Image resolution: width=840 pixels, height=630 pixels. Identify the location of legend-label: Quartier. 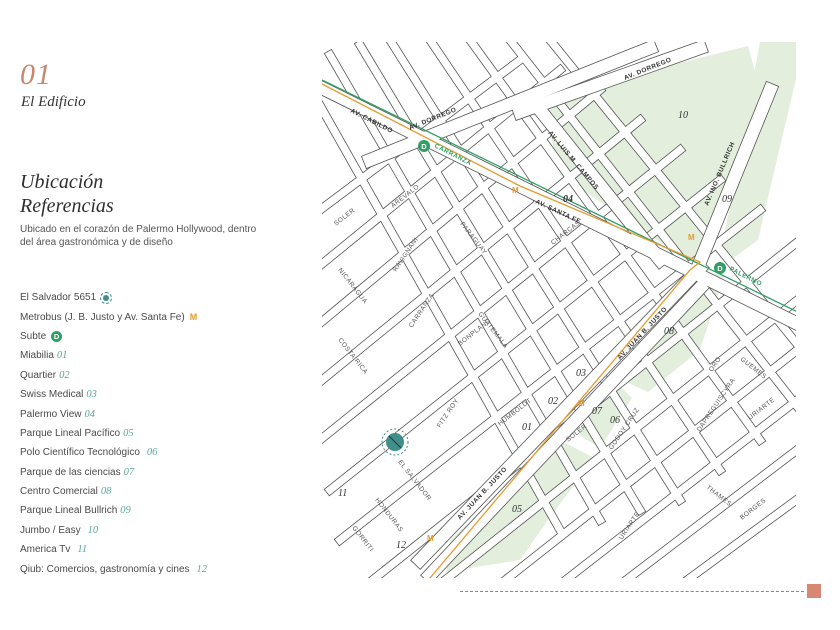
(38, 375).